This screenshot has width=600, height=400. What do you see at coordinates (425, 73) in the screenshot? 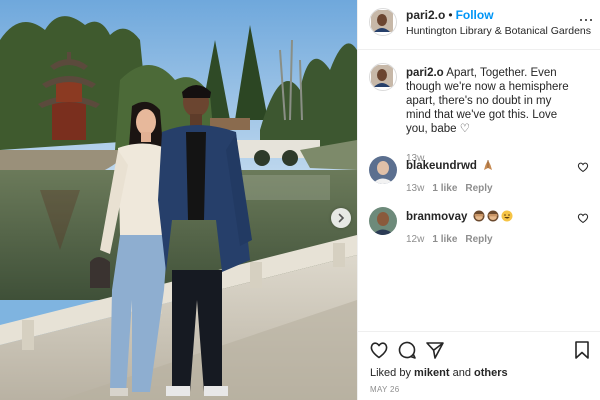
I see `caption-username: pari2.o` at bounding box center [425, 73].